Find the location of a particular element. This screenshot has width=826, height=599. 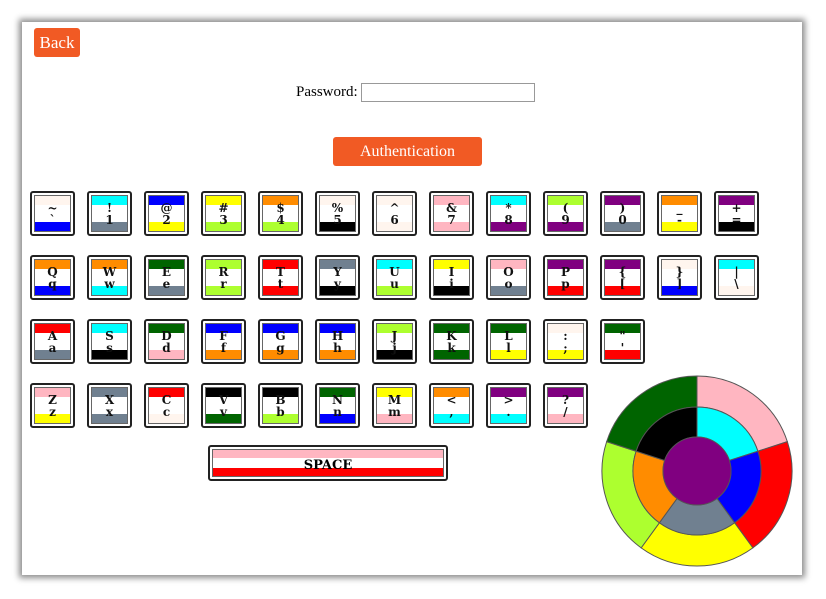

key-p: Pp is located at coordinates (565, 277).